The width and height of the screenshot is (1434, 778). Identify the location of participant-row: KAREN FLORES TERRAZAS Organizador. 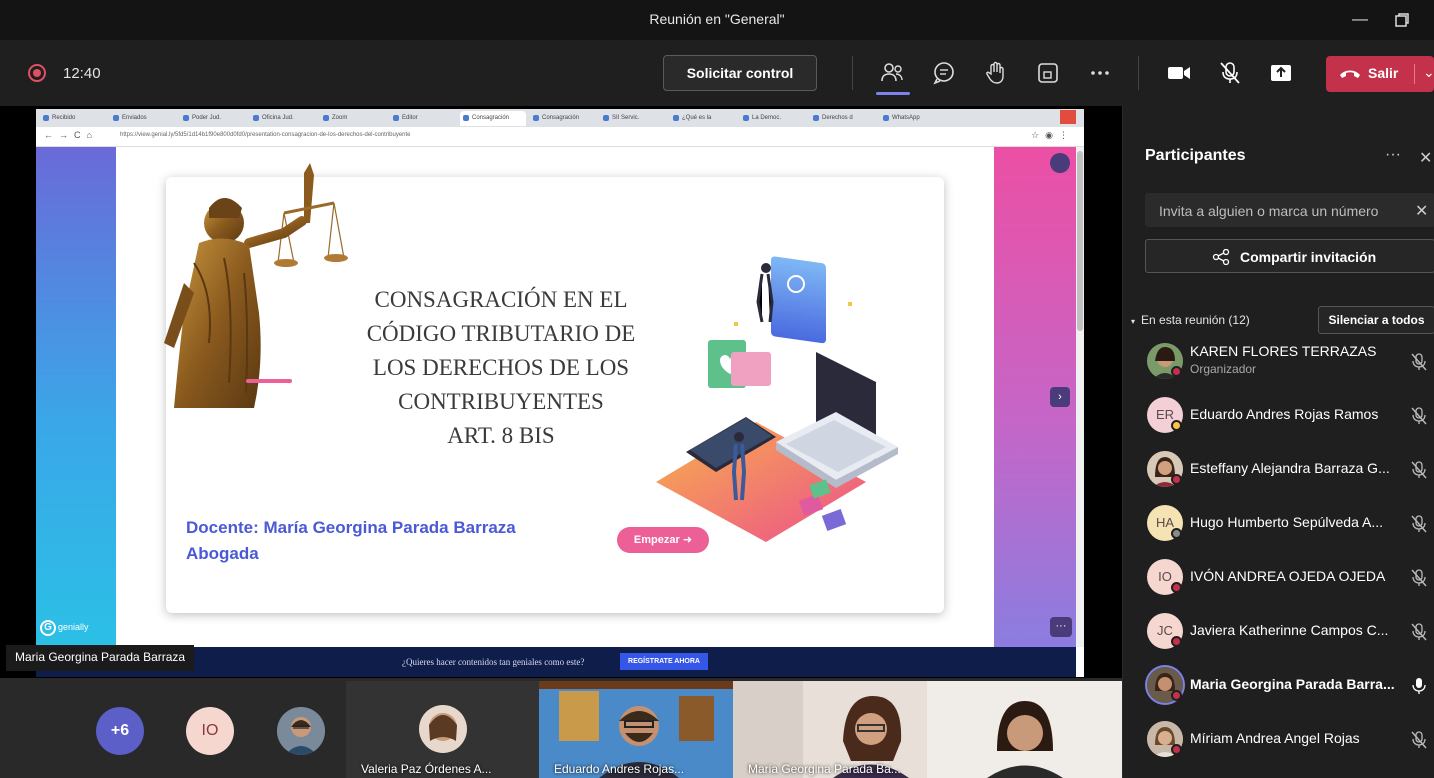
(1289, 362).